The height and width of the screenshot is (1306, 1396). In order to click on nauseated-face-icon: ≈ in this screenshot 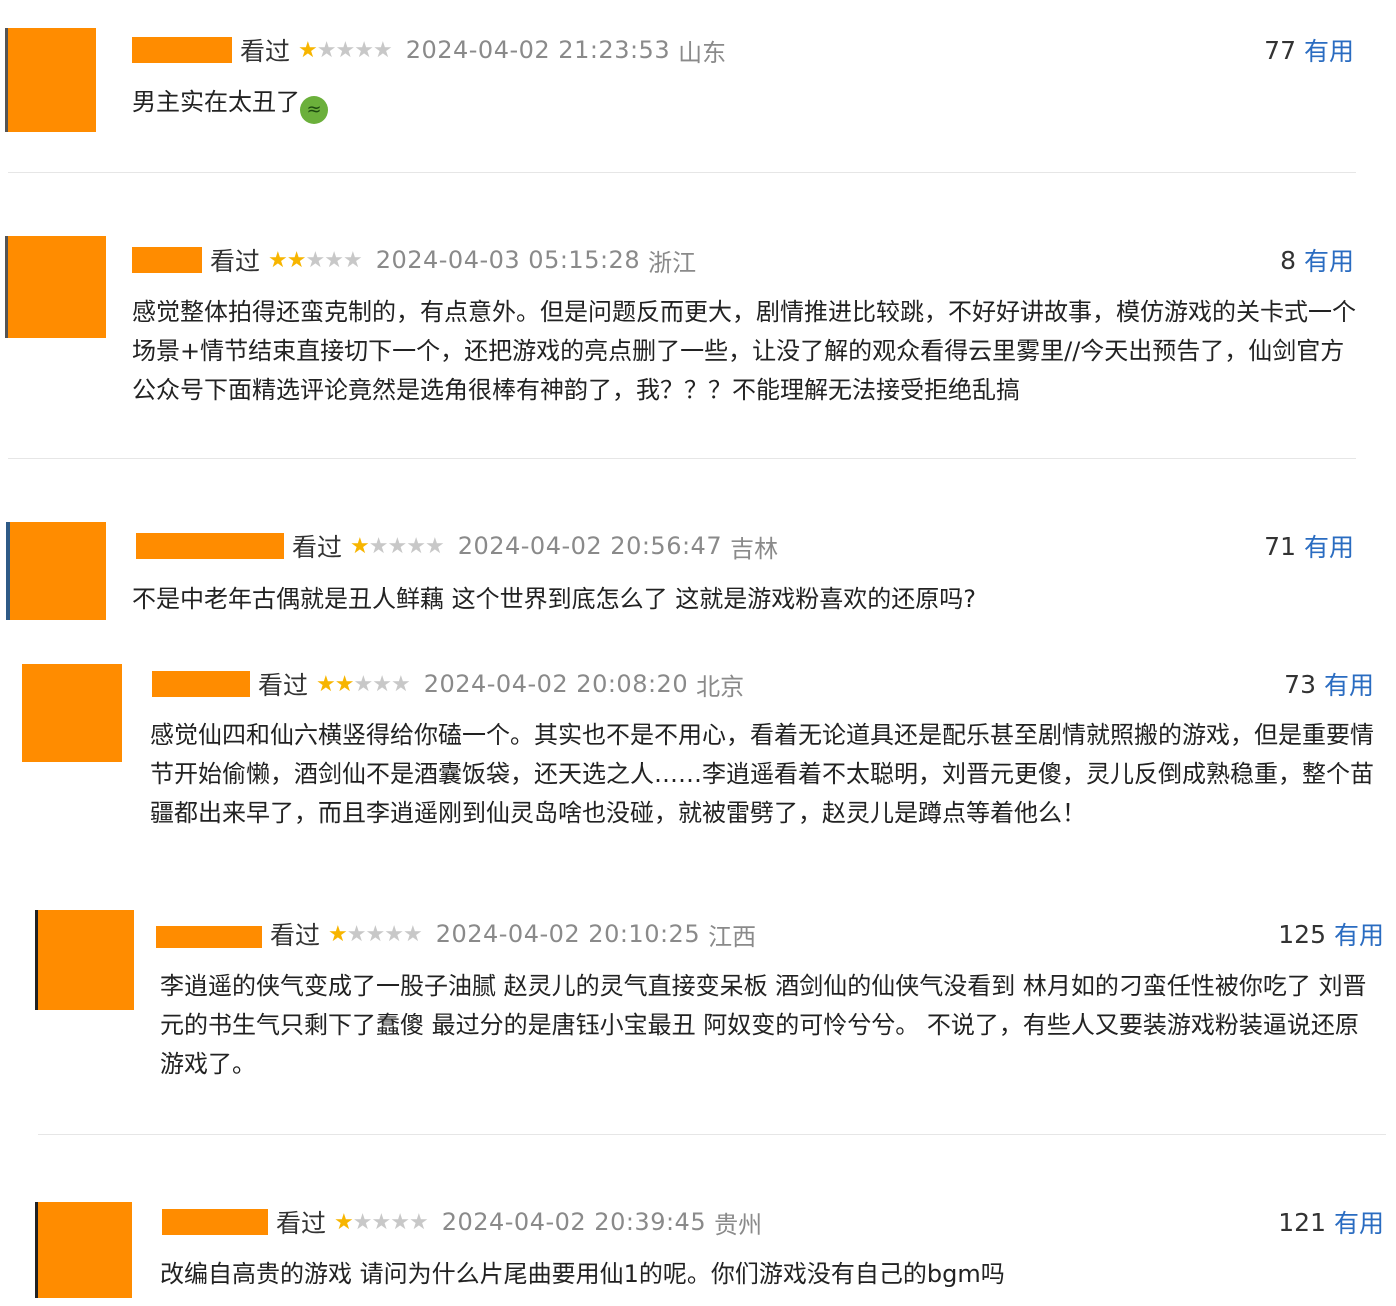, I will do `click(314, 110)`.